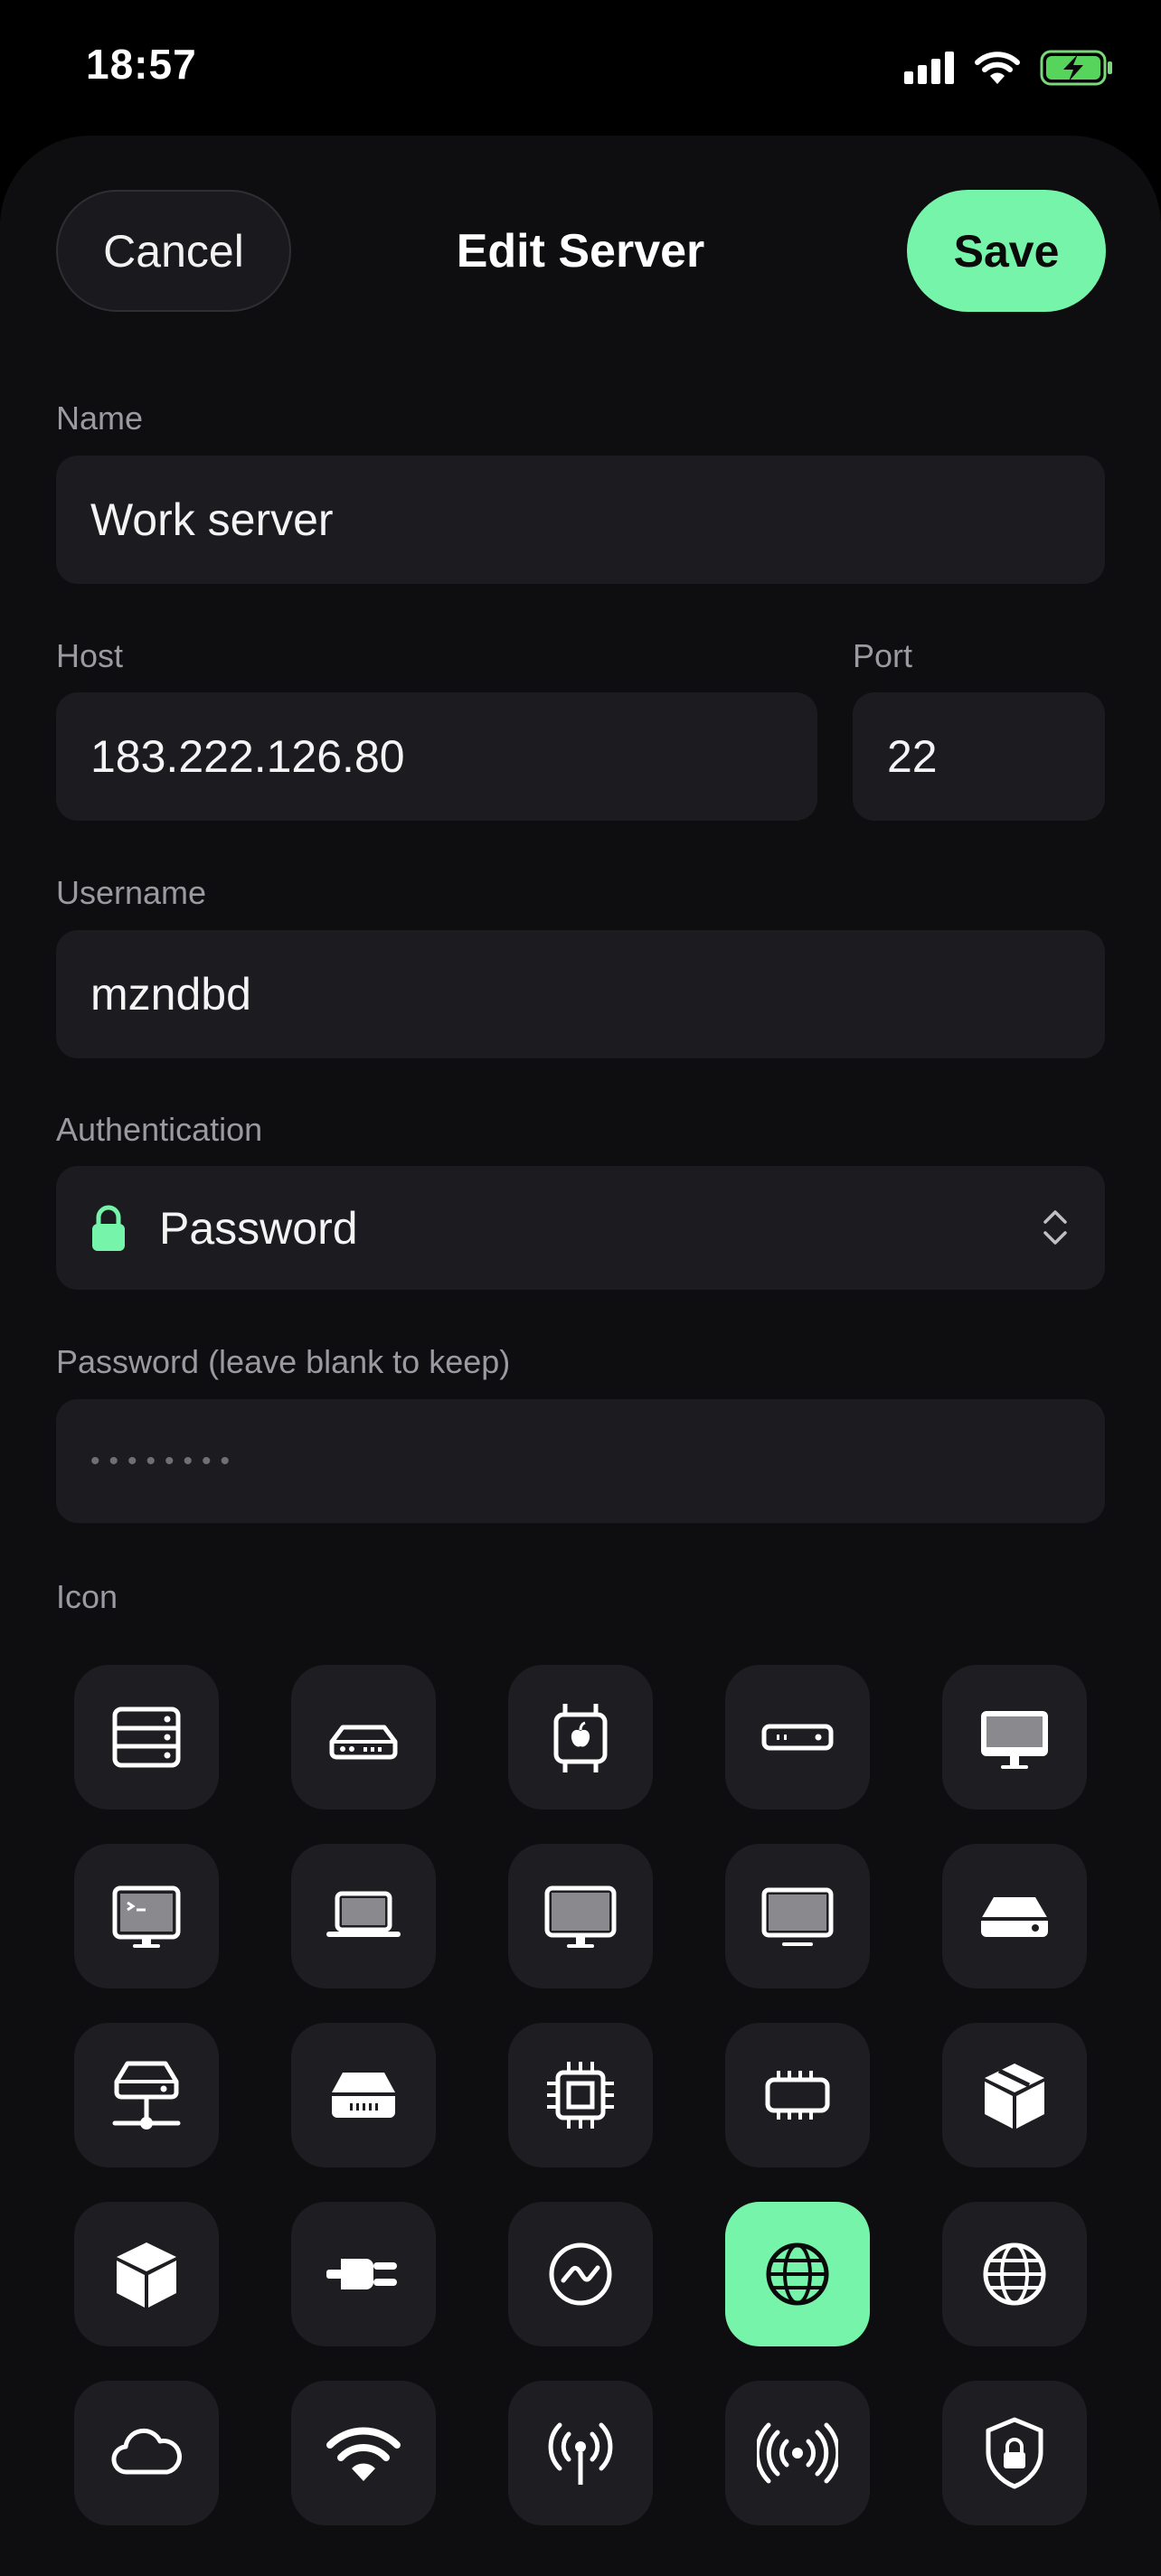  I want to click on host-value: 183.222.126.80, so click(247, 757).